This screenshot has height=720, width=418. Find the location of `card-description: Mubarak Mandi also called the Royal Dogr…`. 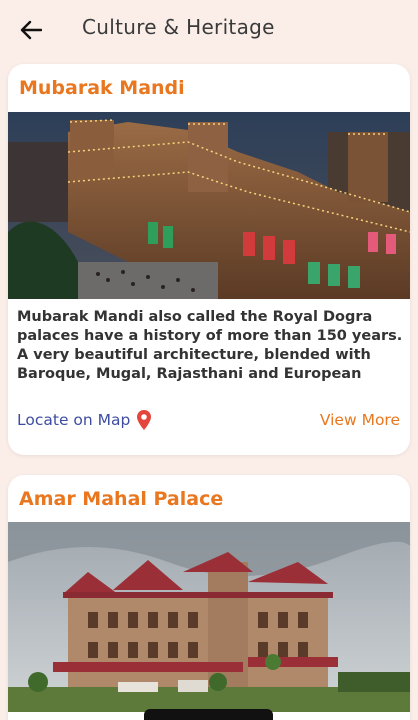

card-description: Mubarak Mandi also called the Royal Dogr… is located at coordinates (210, 347).